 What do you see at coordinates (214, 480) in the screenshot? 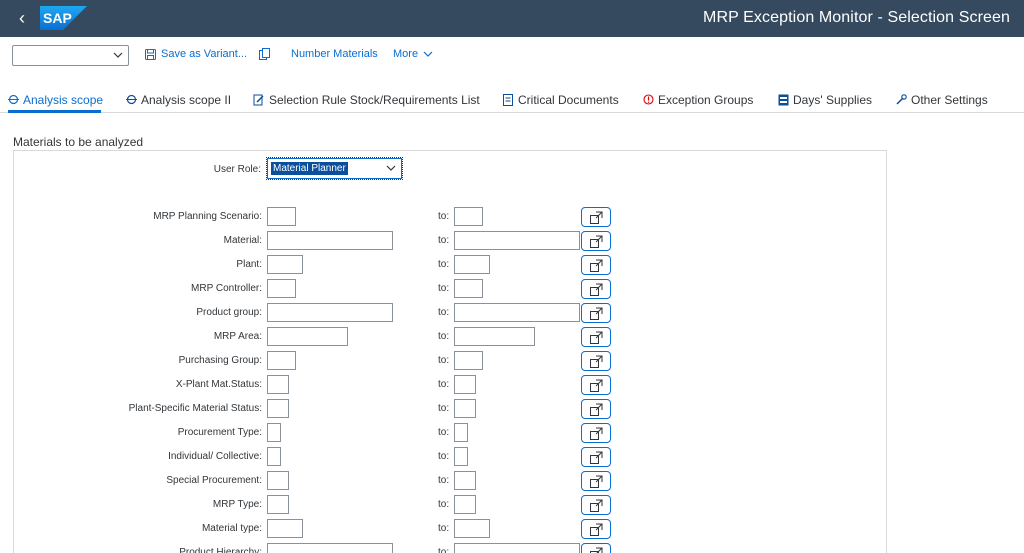
I see `field-label: Special Procurement:` at bounding box center [214, 480].